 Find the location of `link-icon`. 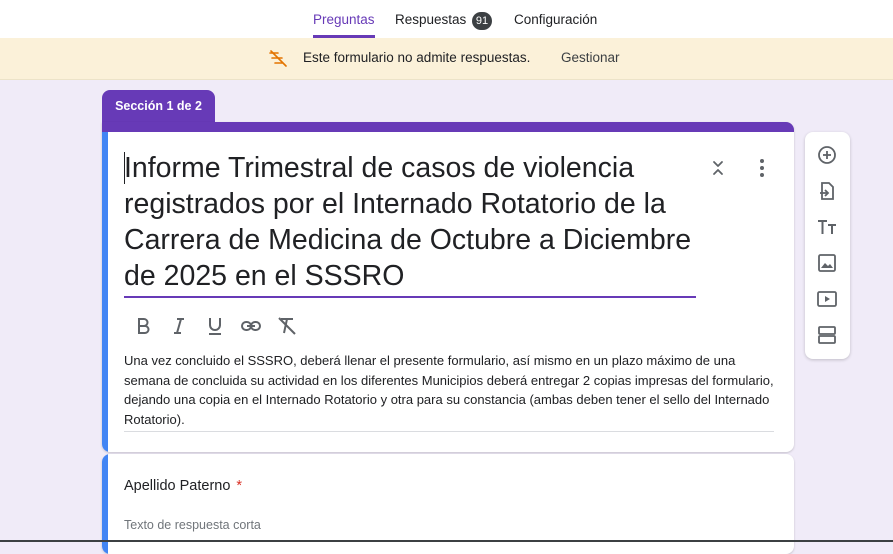

link-icon is located at coordinates (251, 326).